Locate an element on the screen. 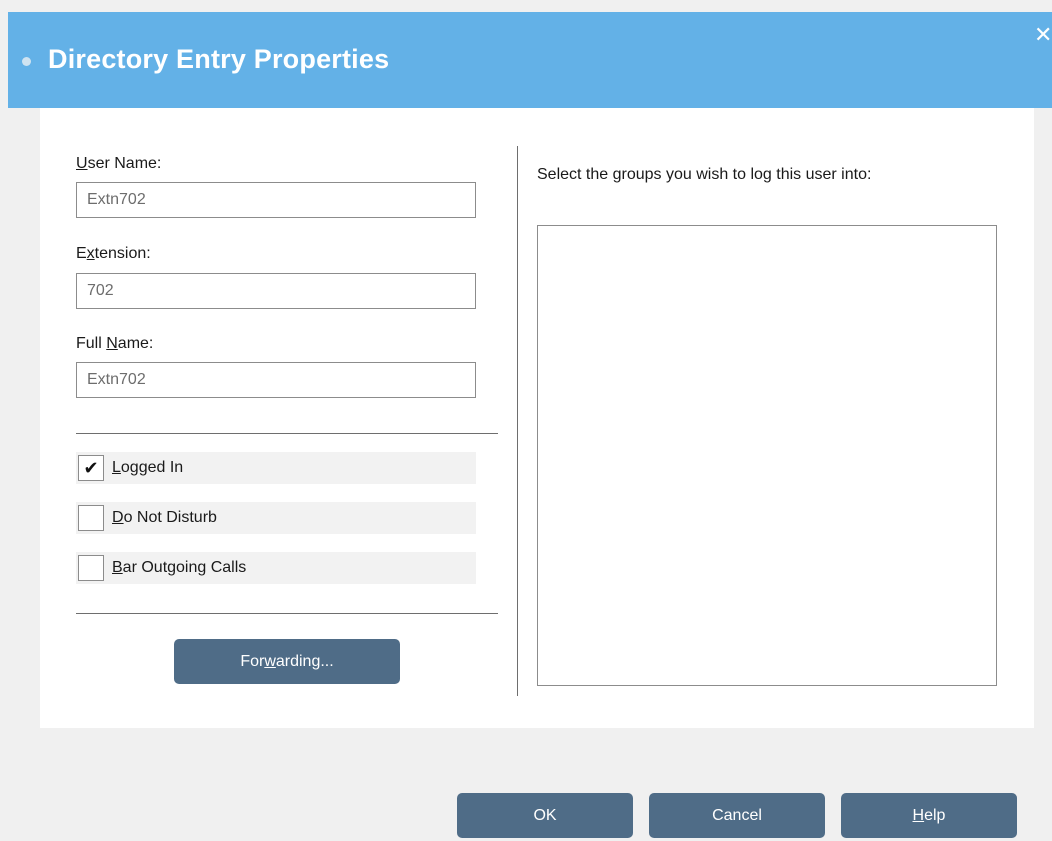 Image resolution: width=1052 pixels, height=841 pixels. do-not-disturb-label: Do Not Disturb is located at coordinates (164, 517).